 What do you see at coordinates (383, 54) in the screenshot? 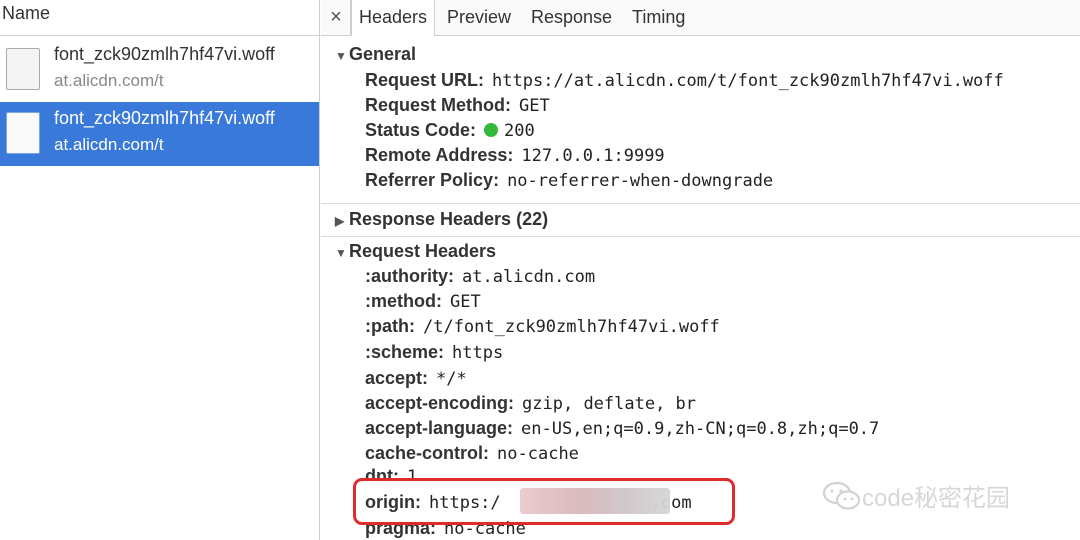
I see `general-section-title: General` at bounding box center [383, 54].